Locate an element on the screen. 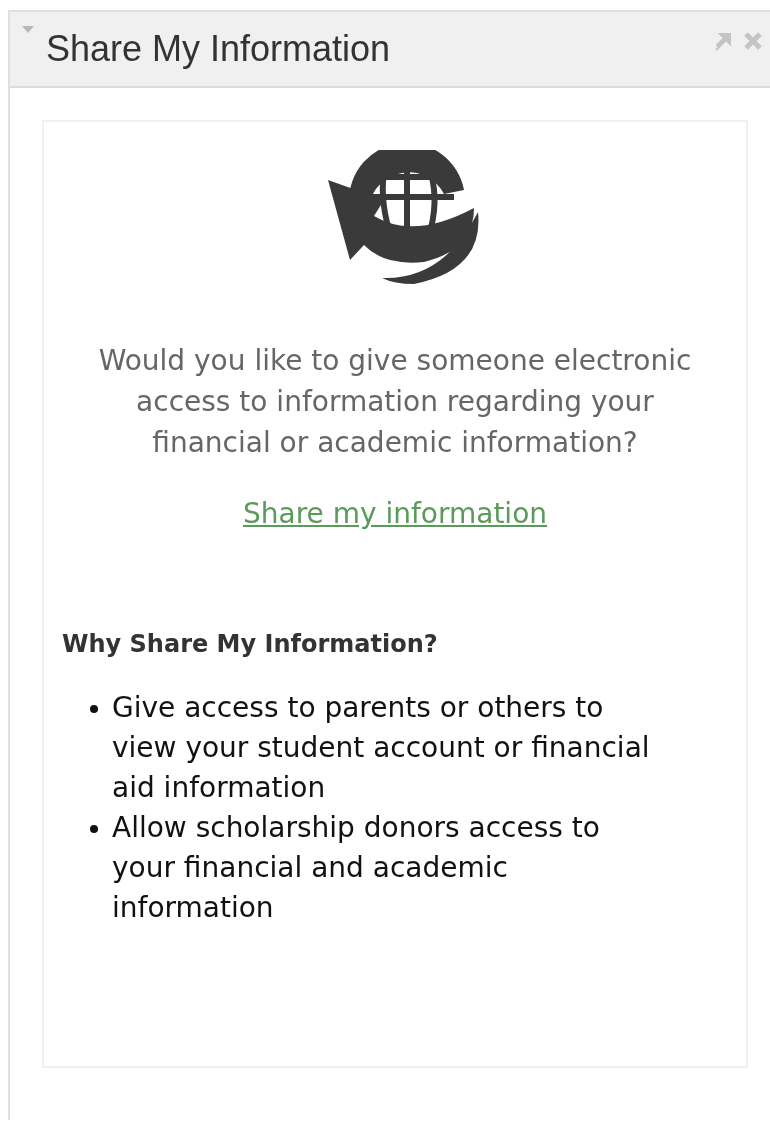 The width and height of the screenshot is (770, 1122). share-link: Share my information is located at coordinates (395, 513).